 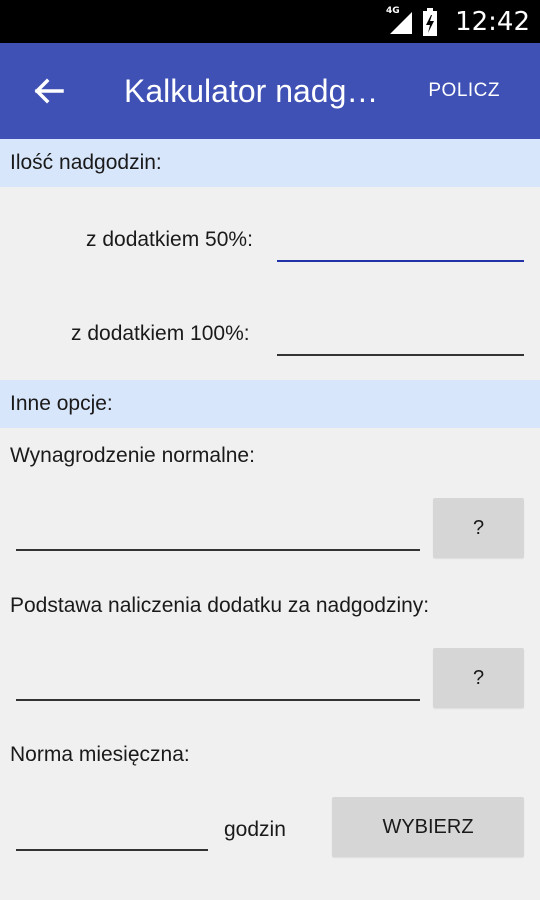 I want to click on choose-norm-button: WYBIERZ, so click(x=428, y=827).